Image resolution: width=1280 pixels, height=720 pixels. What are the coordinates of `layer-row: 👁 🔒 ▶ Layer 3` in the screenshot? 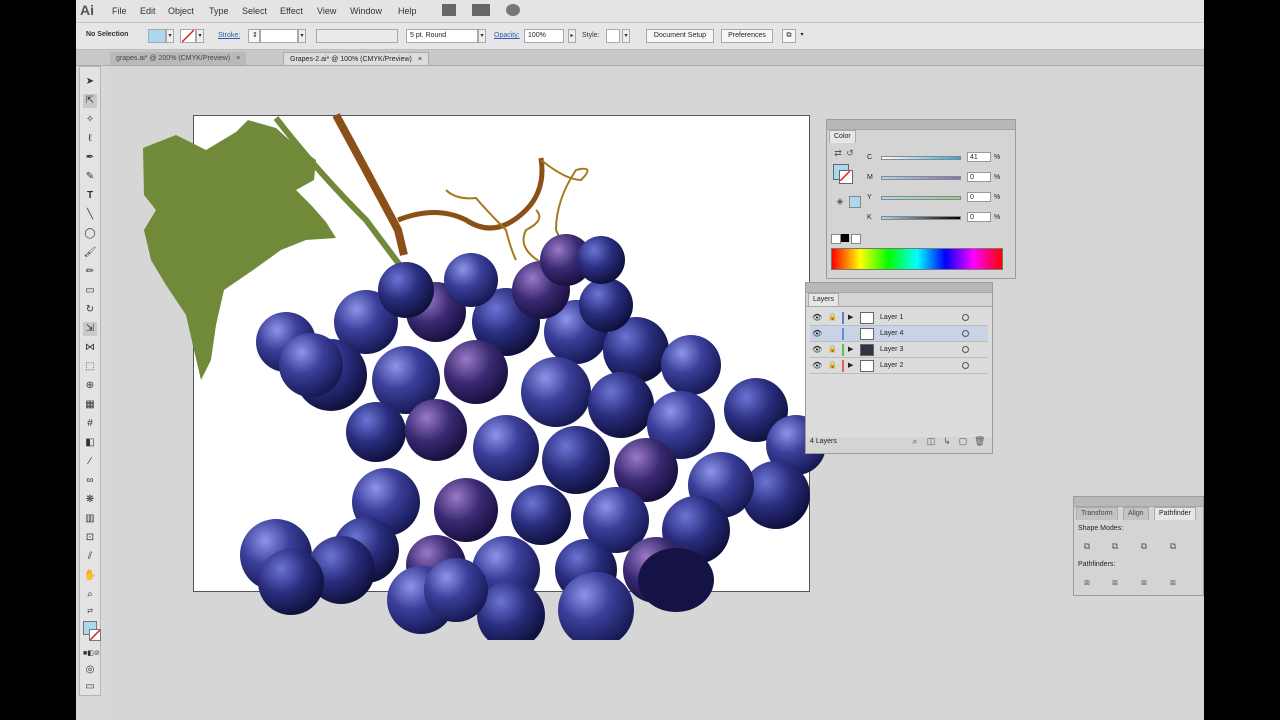 It's located at (899, 350).